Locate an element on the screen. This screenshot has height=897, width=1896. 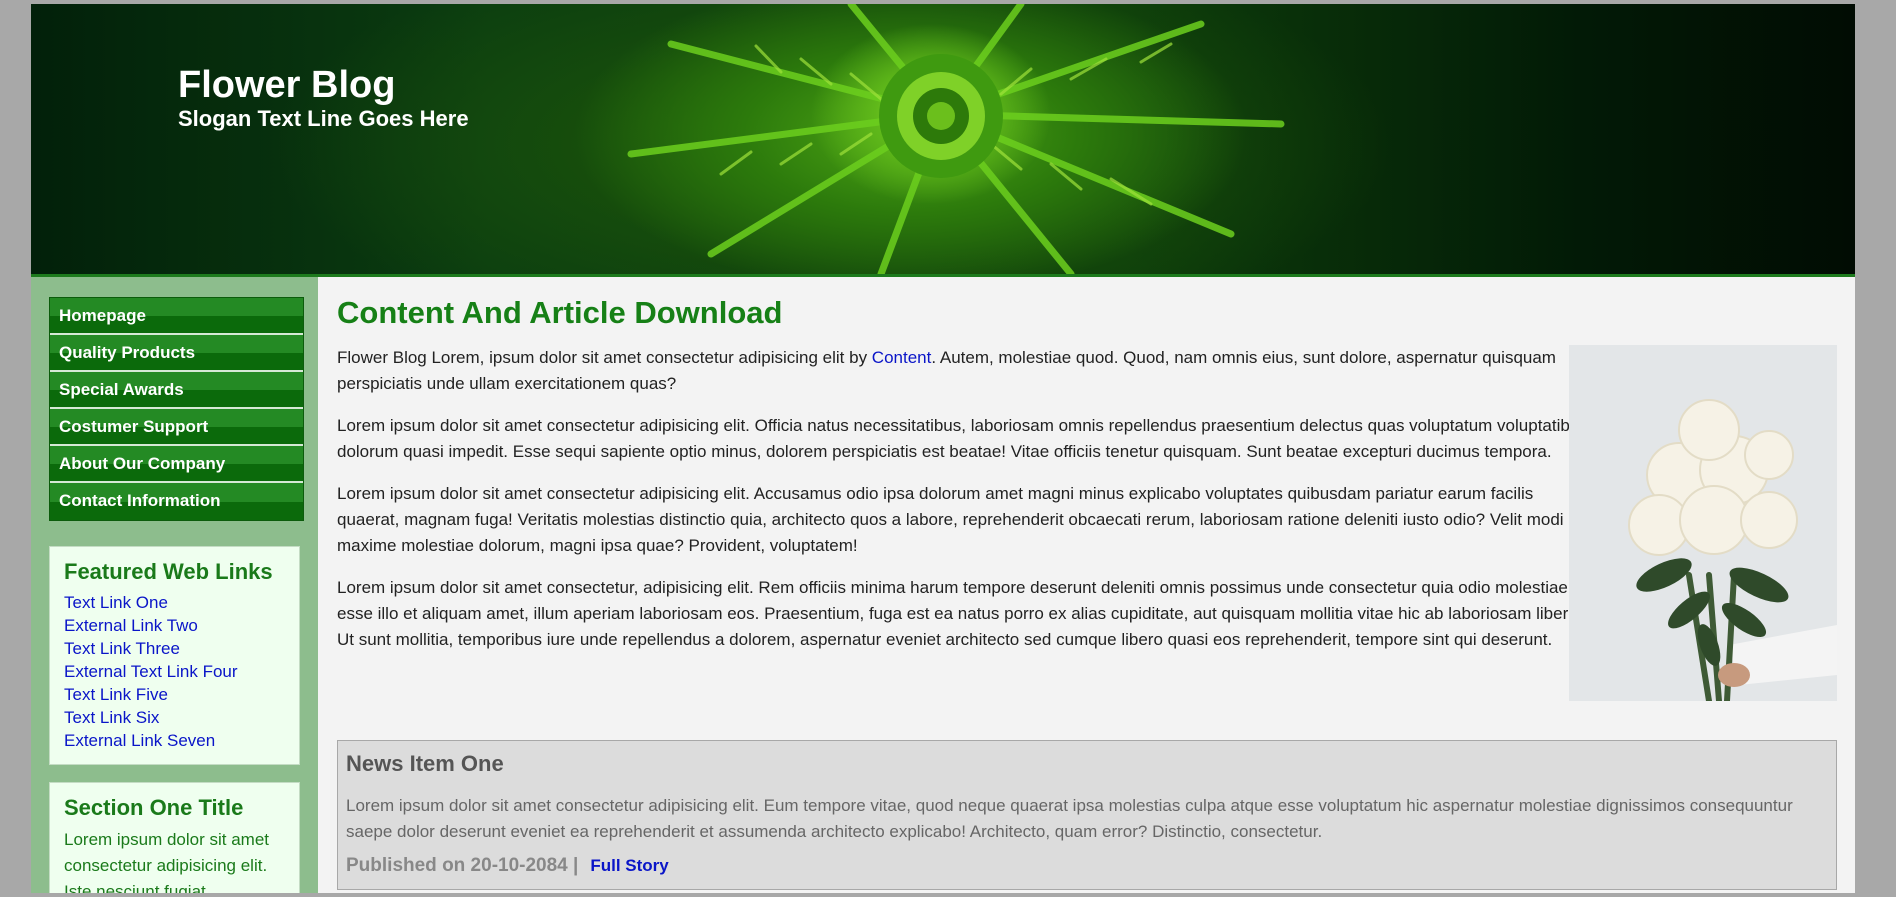
section-one-title: Section One Title is located at coordinates (154, 807).